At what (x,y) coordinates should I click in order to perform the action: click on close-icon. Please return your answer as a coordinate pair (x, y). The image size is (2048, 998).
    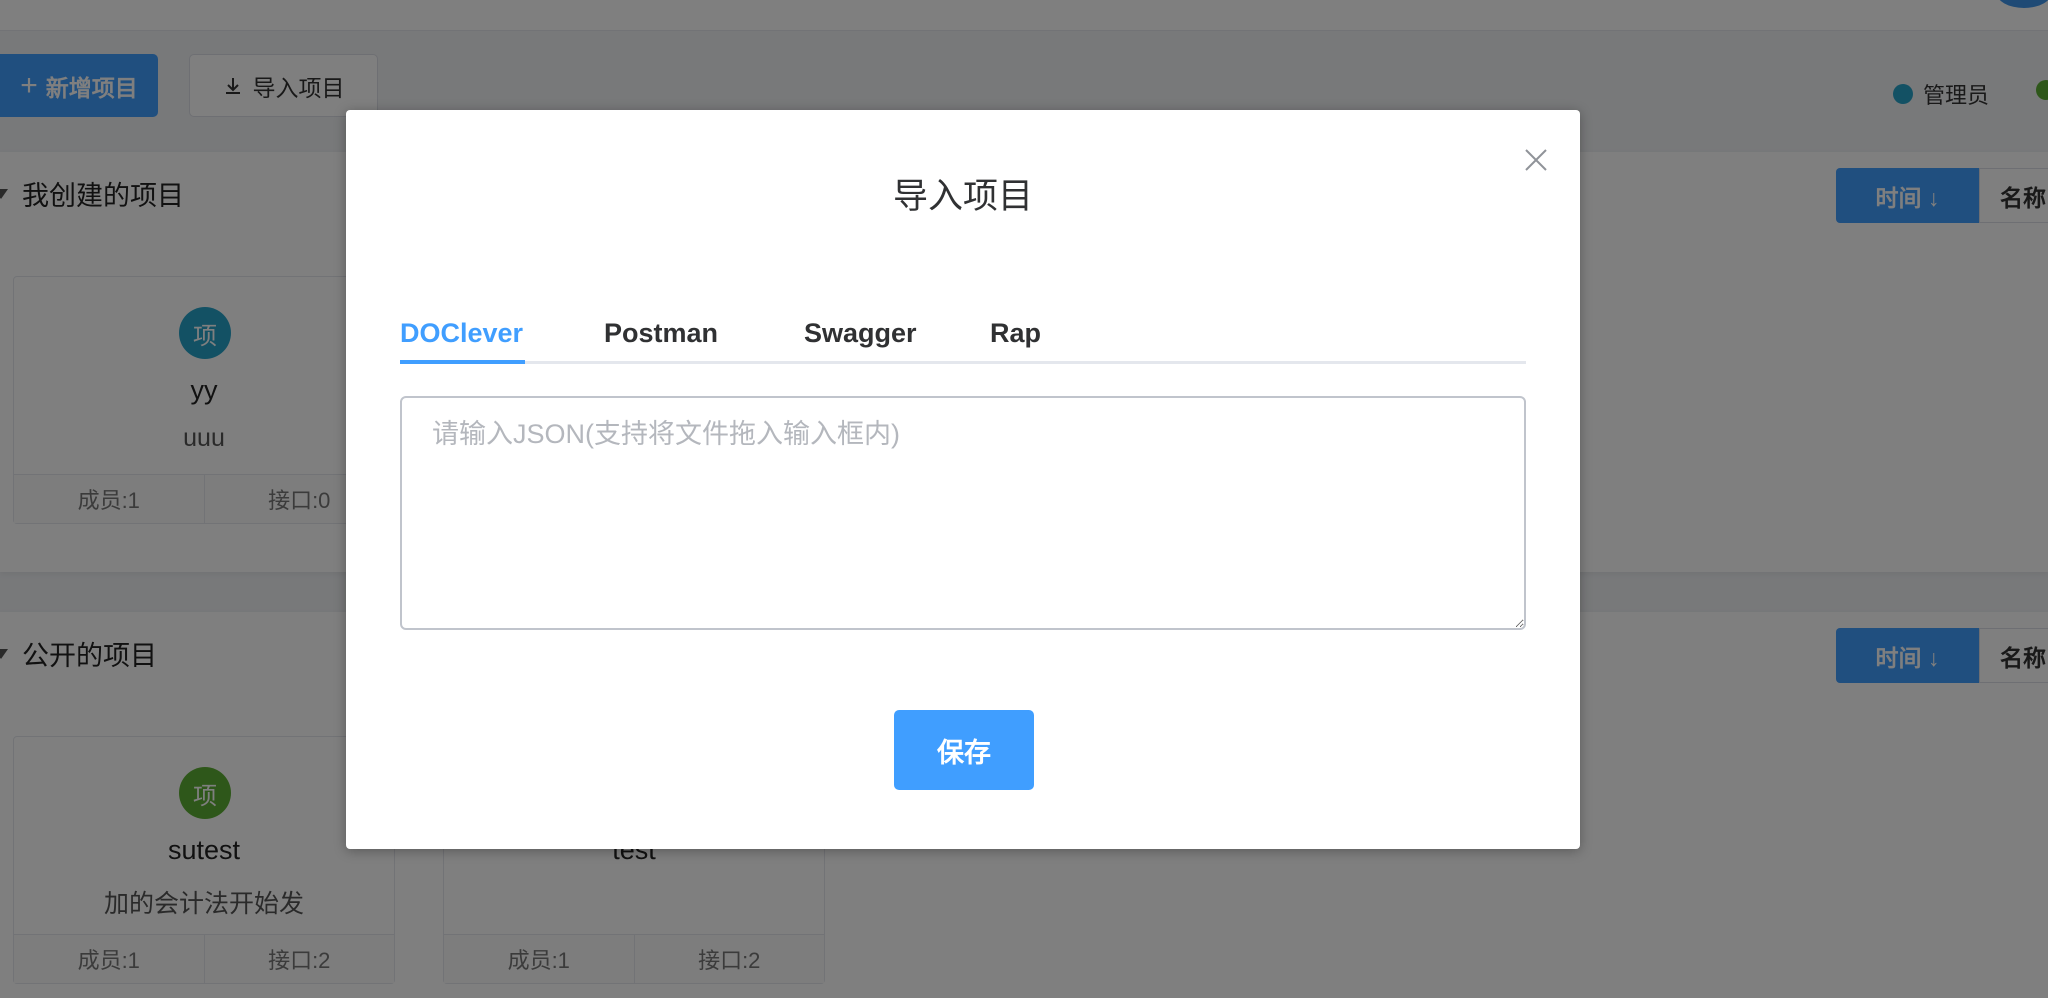
    Looking at the image, I should click on (1536, 160).